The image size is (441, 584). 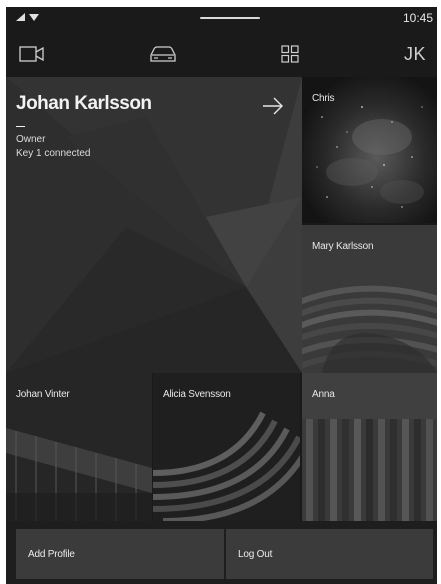 What do you see at coordinates (53, 153) in the screenshot?
I see `key-status: Key 1 connected` at bounding box center [53, 153].